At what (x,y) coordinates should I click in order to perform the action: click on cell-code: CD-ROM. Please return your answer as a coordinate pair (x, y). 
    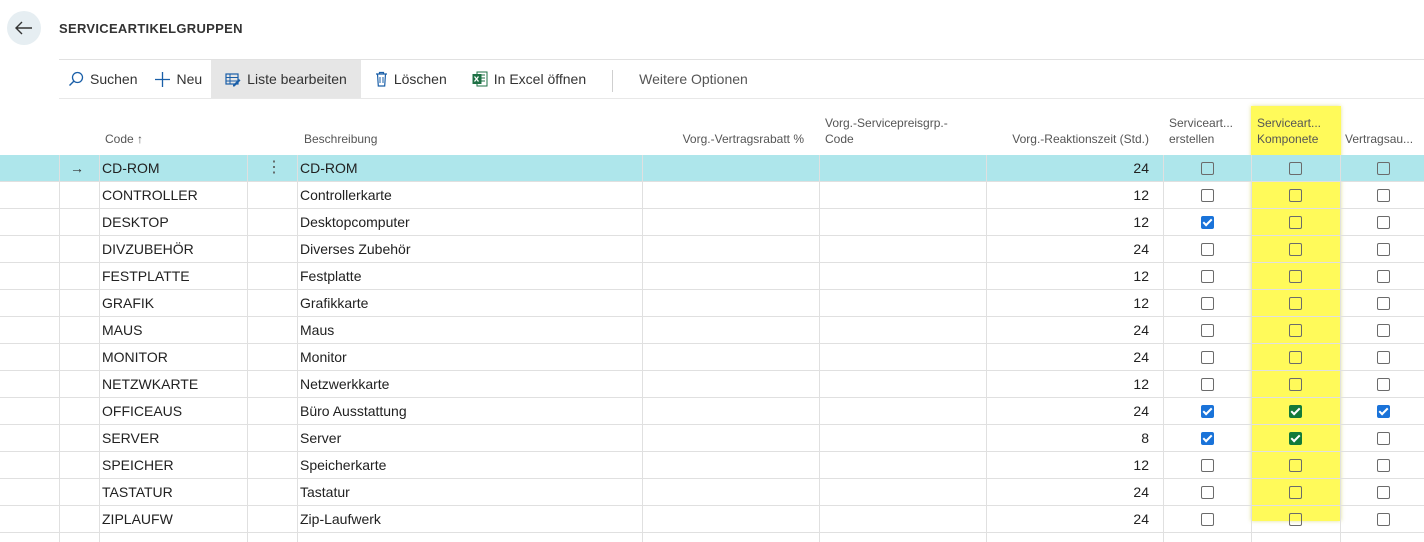
    Looking at the image, I should click on (131, 168).